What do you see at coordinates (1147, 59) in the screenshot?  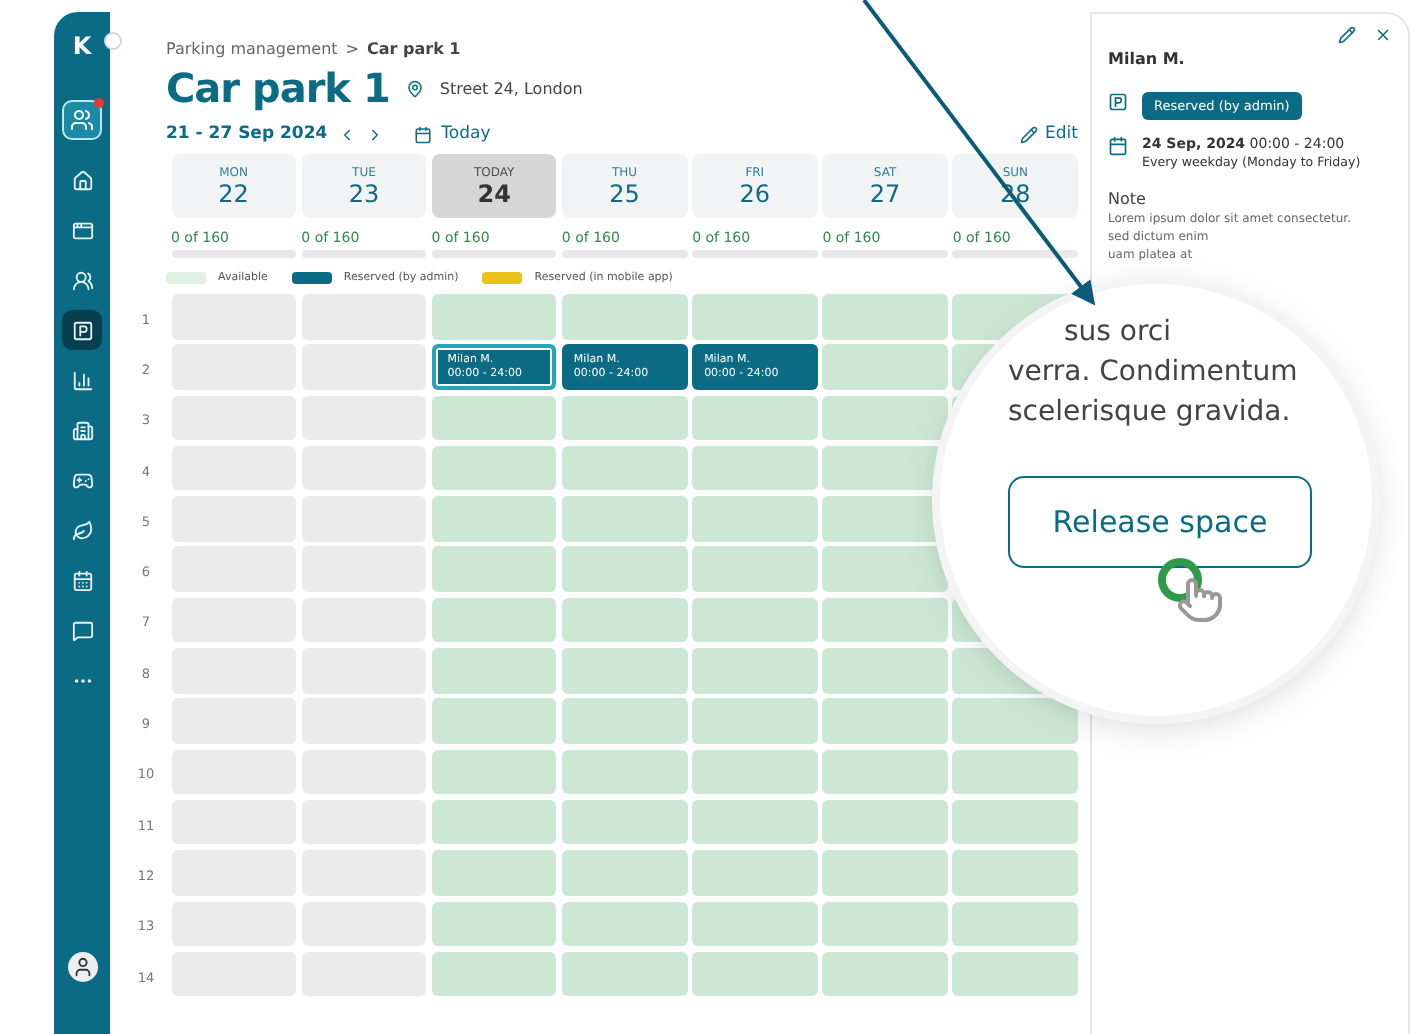 I see `reserver-name: Milan M.` at bounding box center [1147, 59].